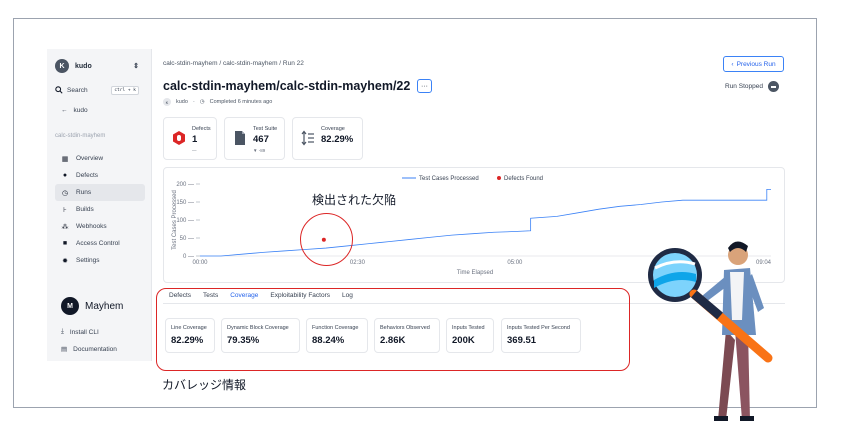 The width and height of the screenshot is (842, 435). Describe the element at coordinates (179, 138) in the screenshot. I see `bug-icon` at that location.